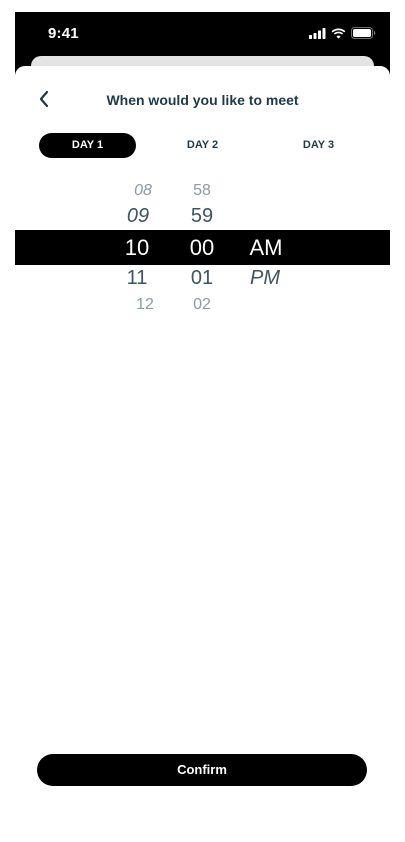 The height and width of the screenshot is (842, 405). I want to click on hour-option: 12, so click(145, 305).